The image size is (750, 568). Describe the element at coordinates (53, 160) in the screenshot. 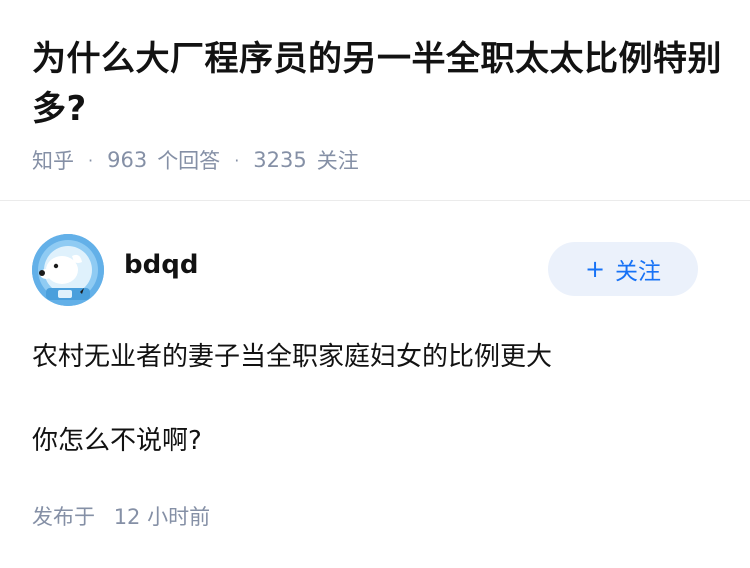

I see `source-label: 知乎` at that location.